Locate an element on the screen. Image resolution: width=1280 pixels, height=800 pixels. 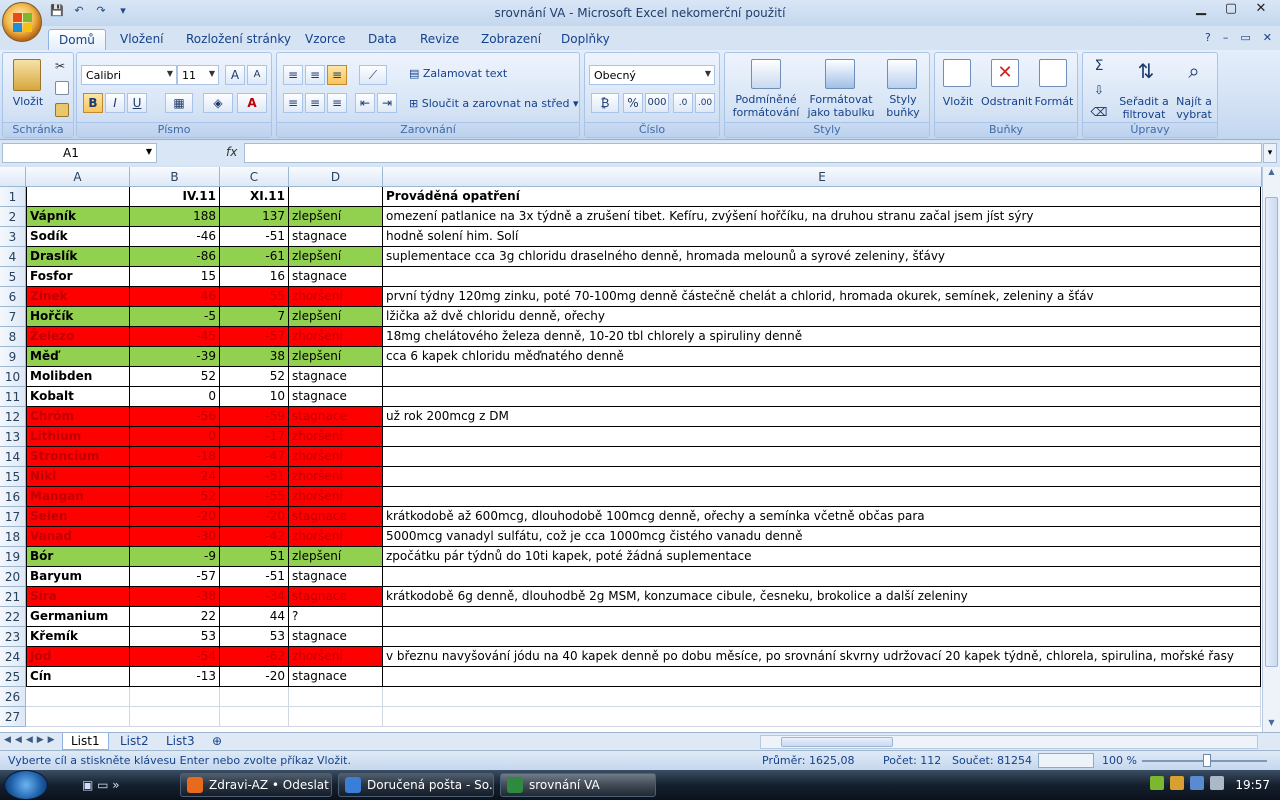
cell-a25: Cín is located at coordinates (78, 677).